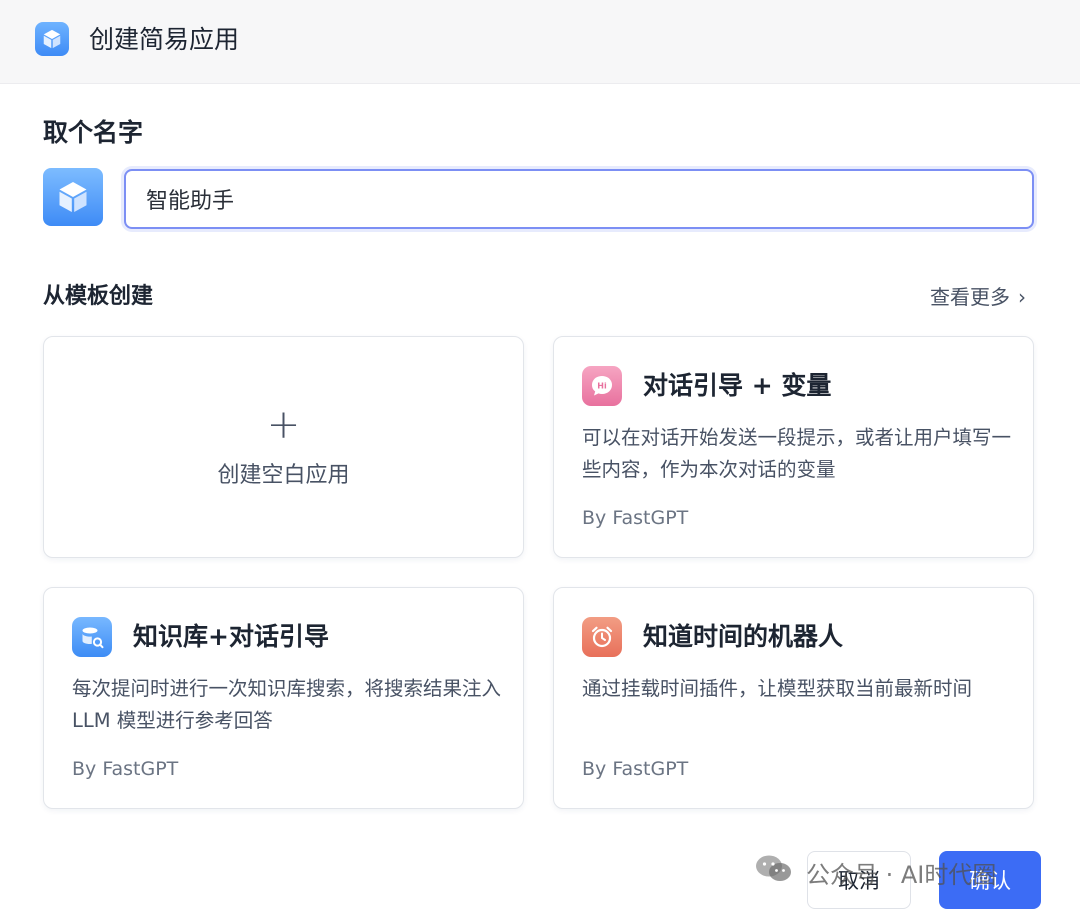 This screenshot has height=915, width=1080. What do you see at coordinates (970, 297) in the screenshot?
I see `see-more-label: 查看更多` at bounding box center [970, 297].